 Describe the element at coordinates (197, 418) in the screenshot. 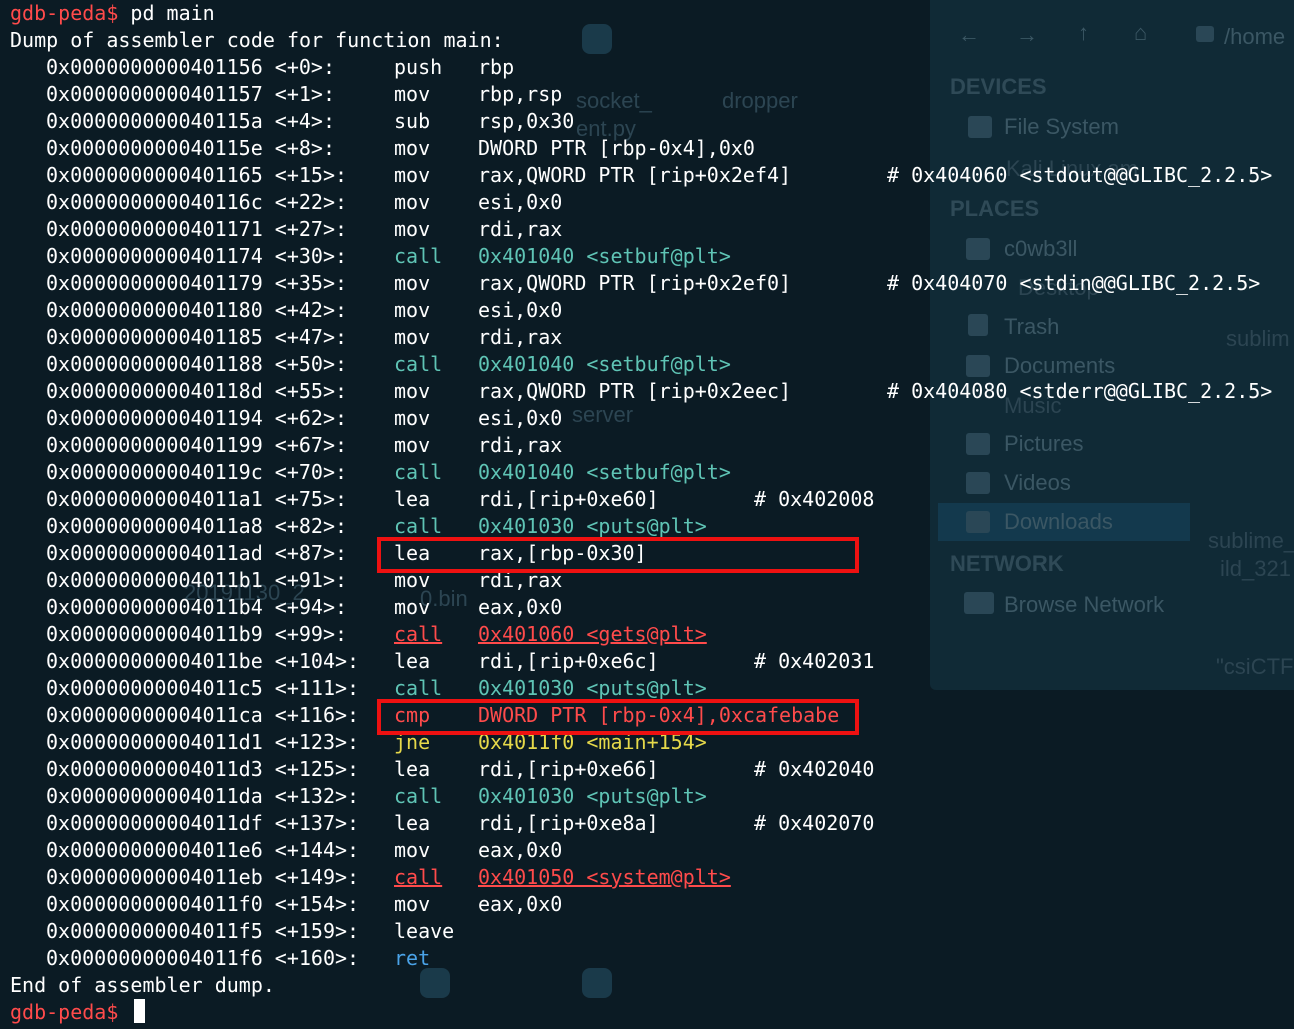

I see `instruction-address: 0x0000000000401194 <+62>:` at that location.